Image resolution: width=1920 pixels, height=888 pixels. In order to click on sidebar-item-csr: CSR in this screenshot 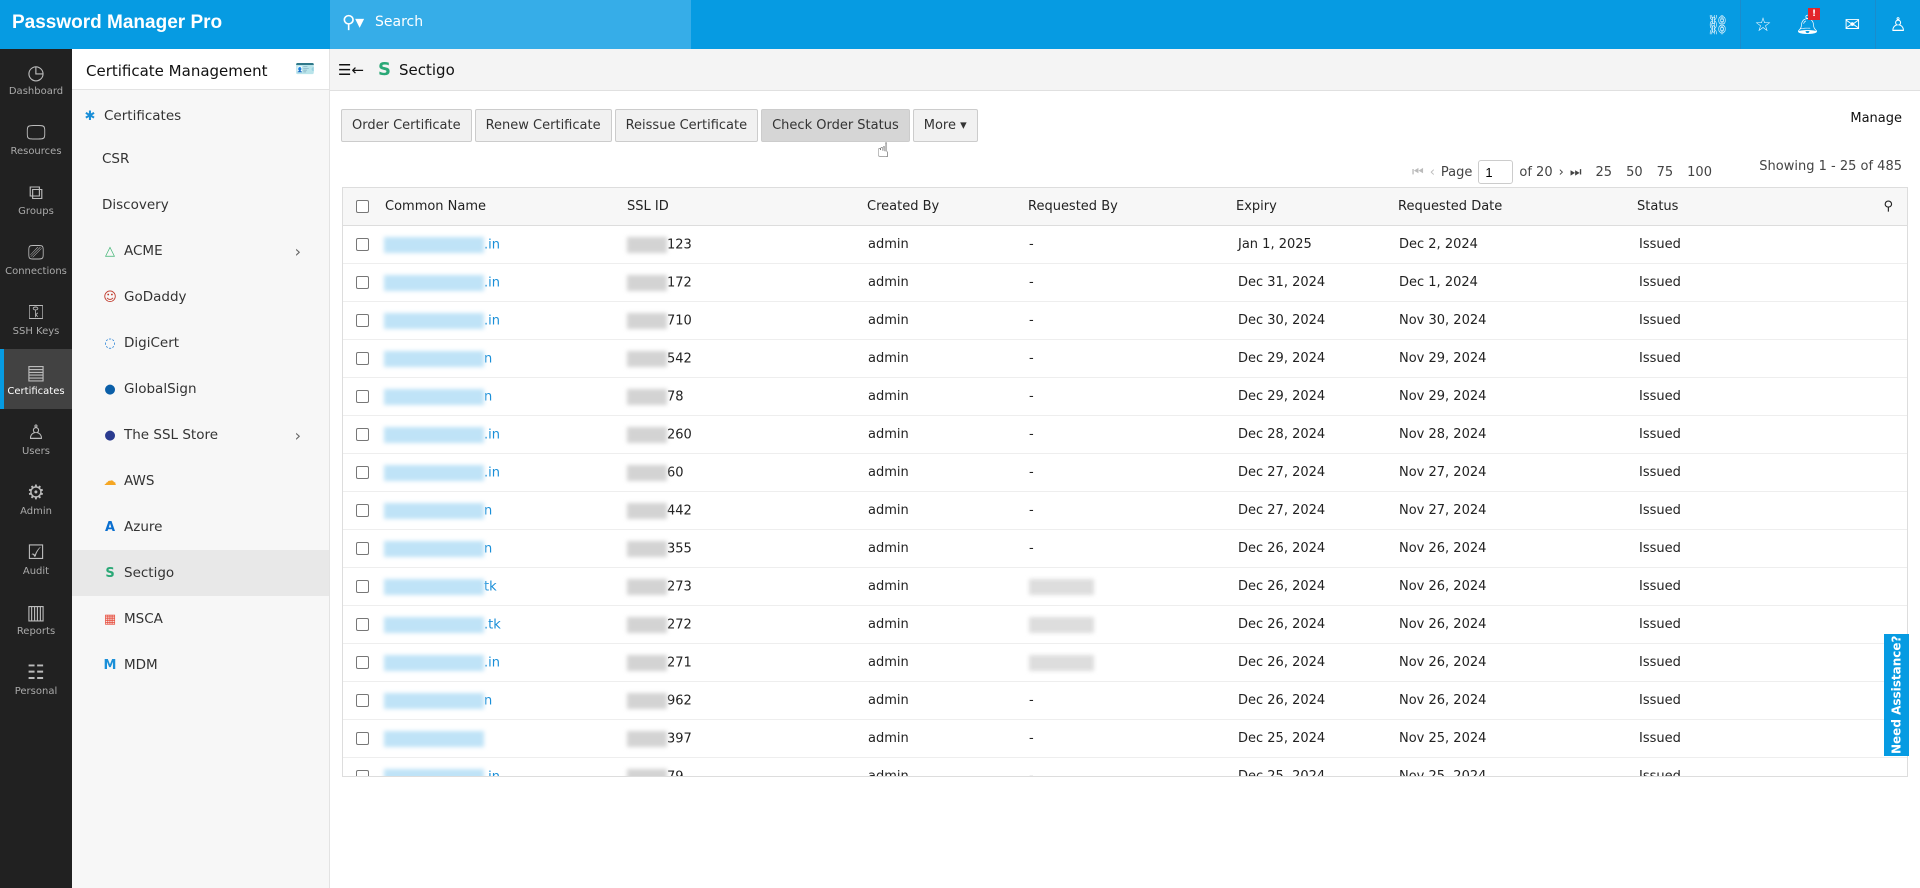, I will do `click(200, 159)`.